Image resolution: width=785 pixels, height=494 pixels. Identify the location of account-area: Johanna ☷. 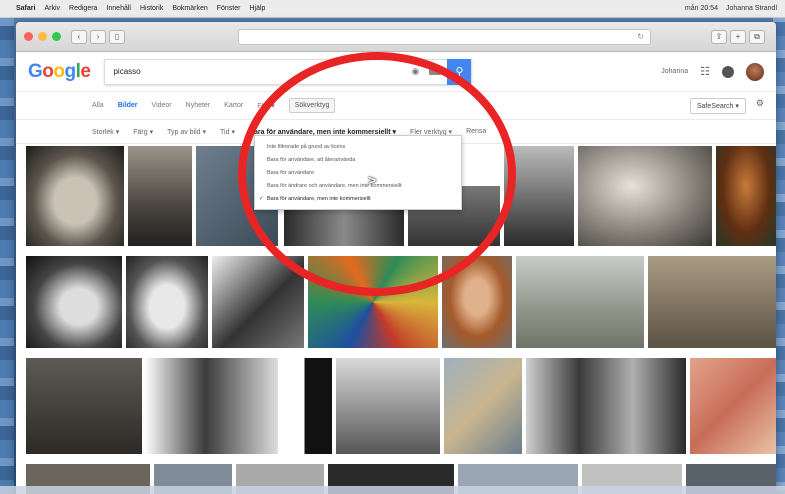
(712, 71).